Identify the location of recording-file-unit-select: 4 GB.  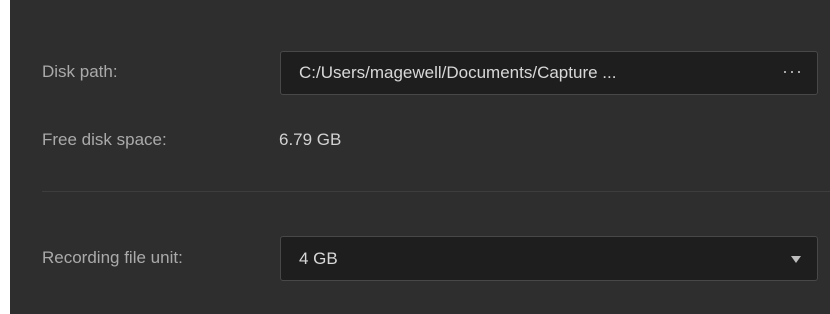
(549, 258).